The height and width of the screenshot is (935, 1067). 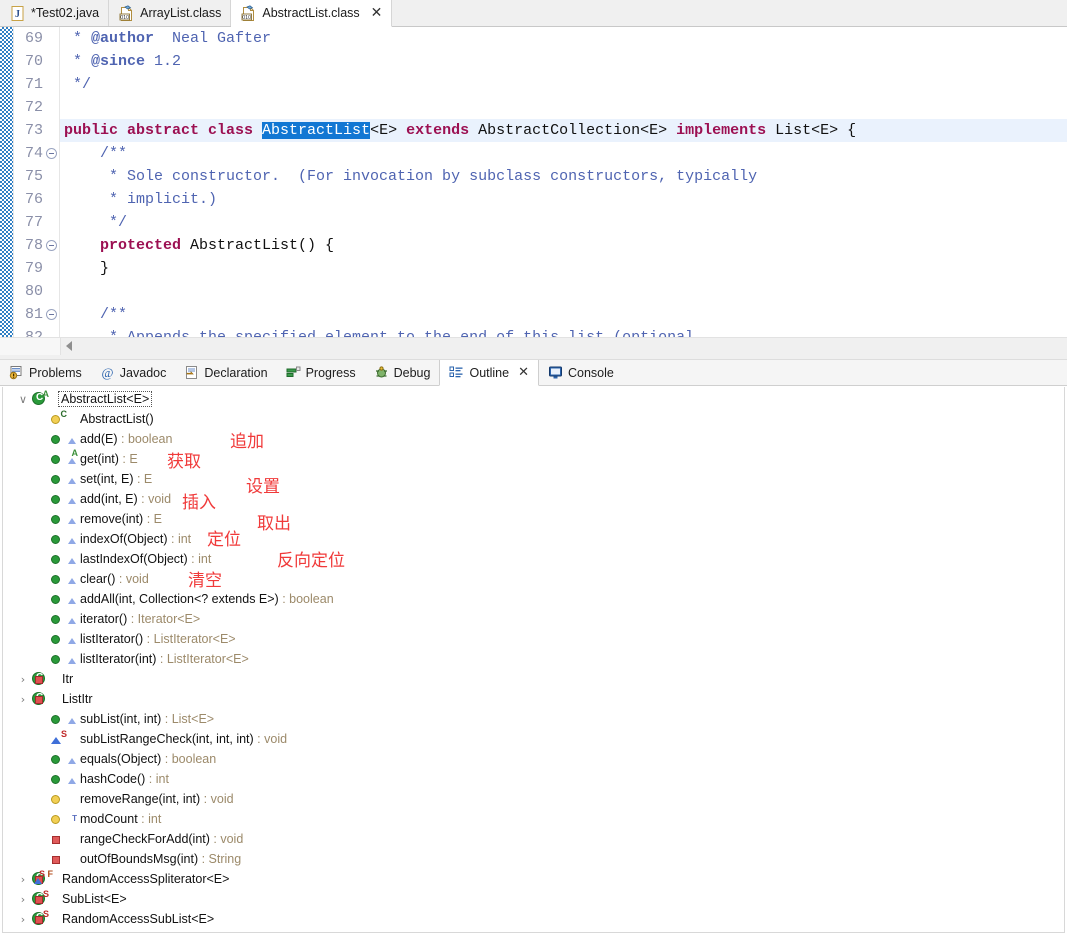 I want to click on outline-row: listIterator(int) : ListIterator<E>, so click(x=533, y=659).